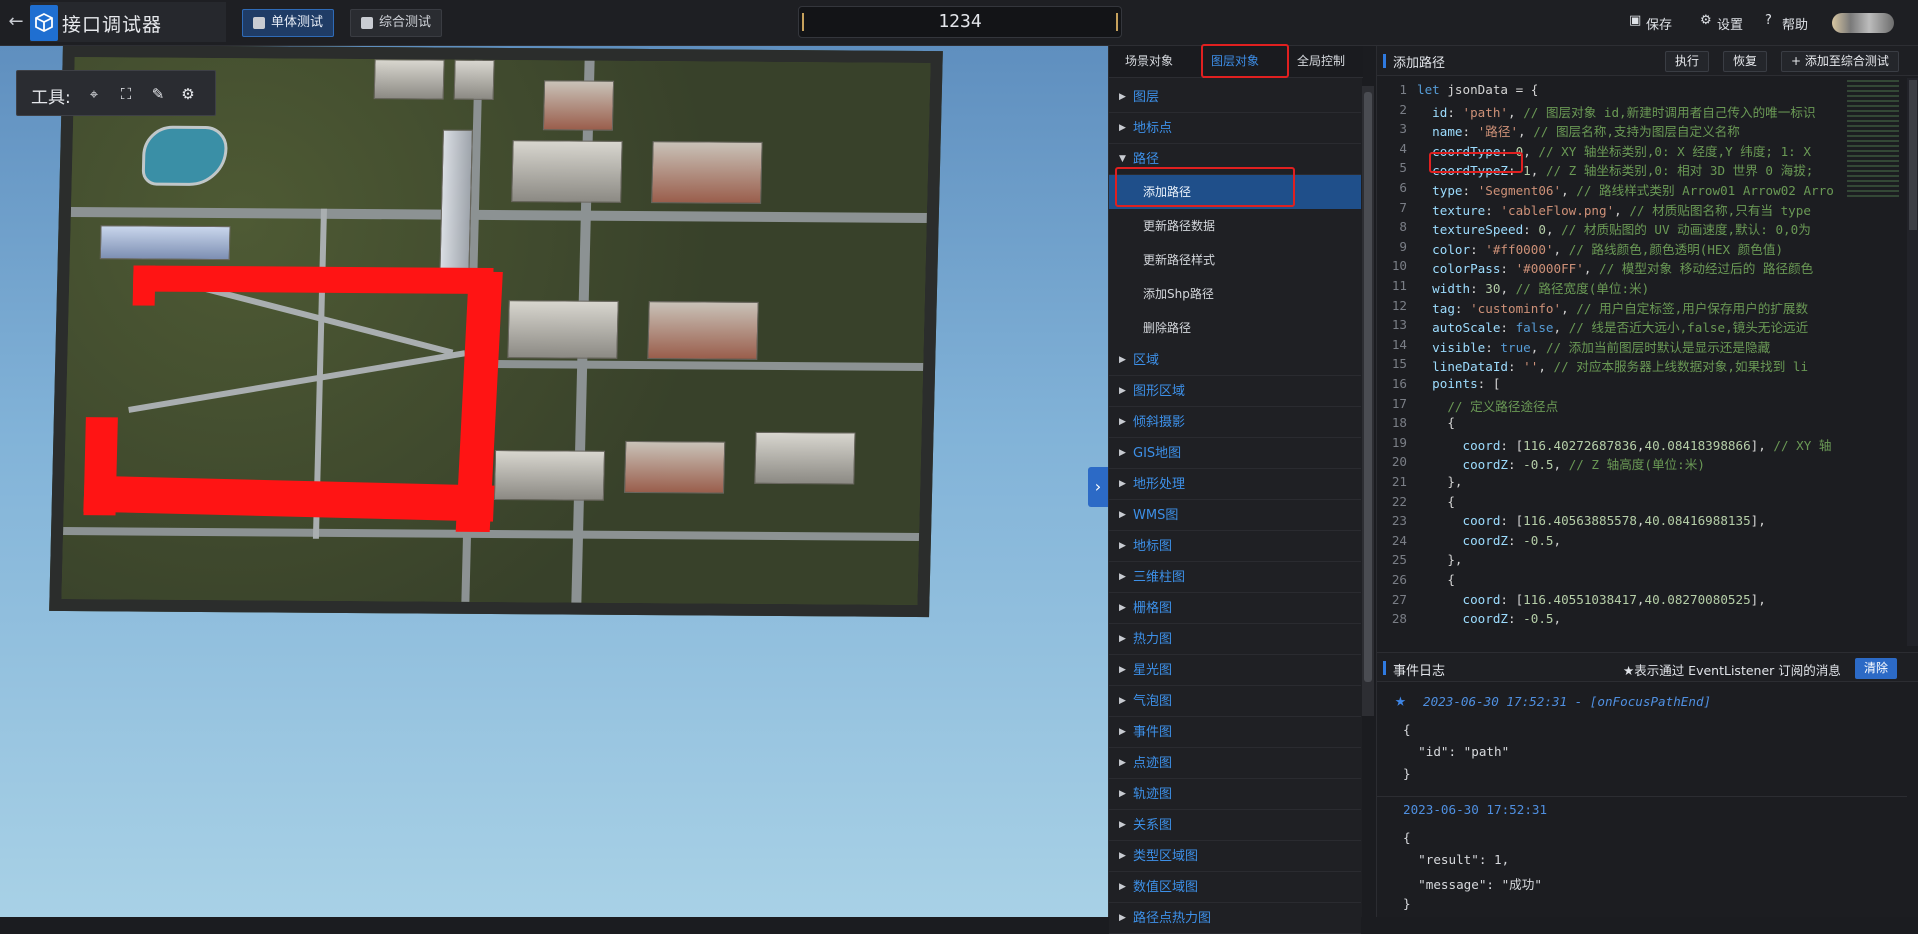  Describe the element at coordinates (1235, 391) in the screenshot. I see `tree-item: ▶ 图形区域` at that location.